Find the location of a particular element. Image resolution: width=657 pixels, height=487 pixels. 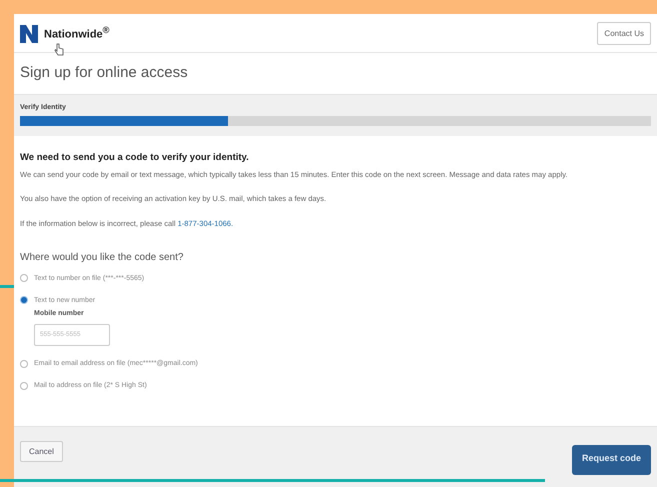

hand-cursor-icon is located at coordinates (59, 49).